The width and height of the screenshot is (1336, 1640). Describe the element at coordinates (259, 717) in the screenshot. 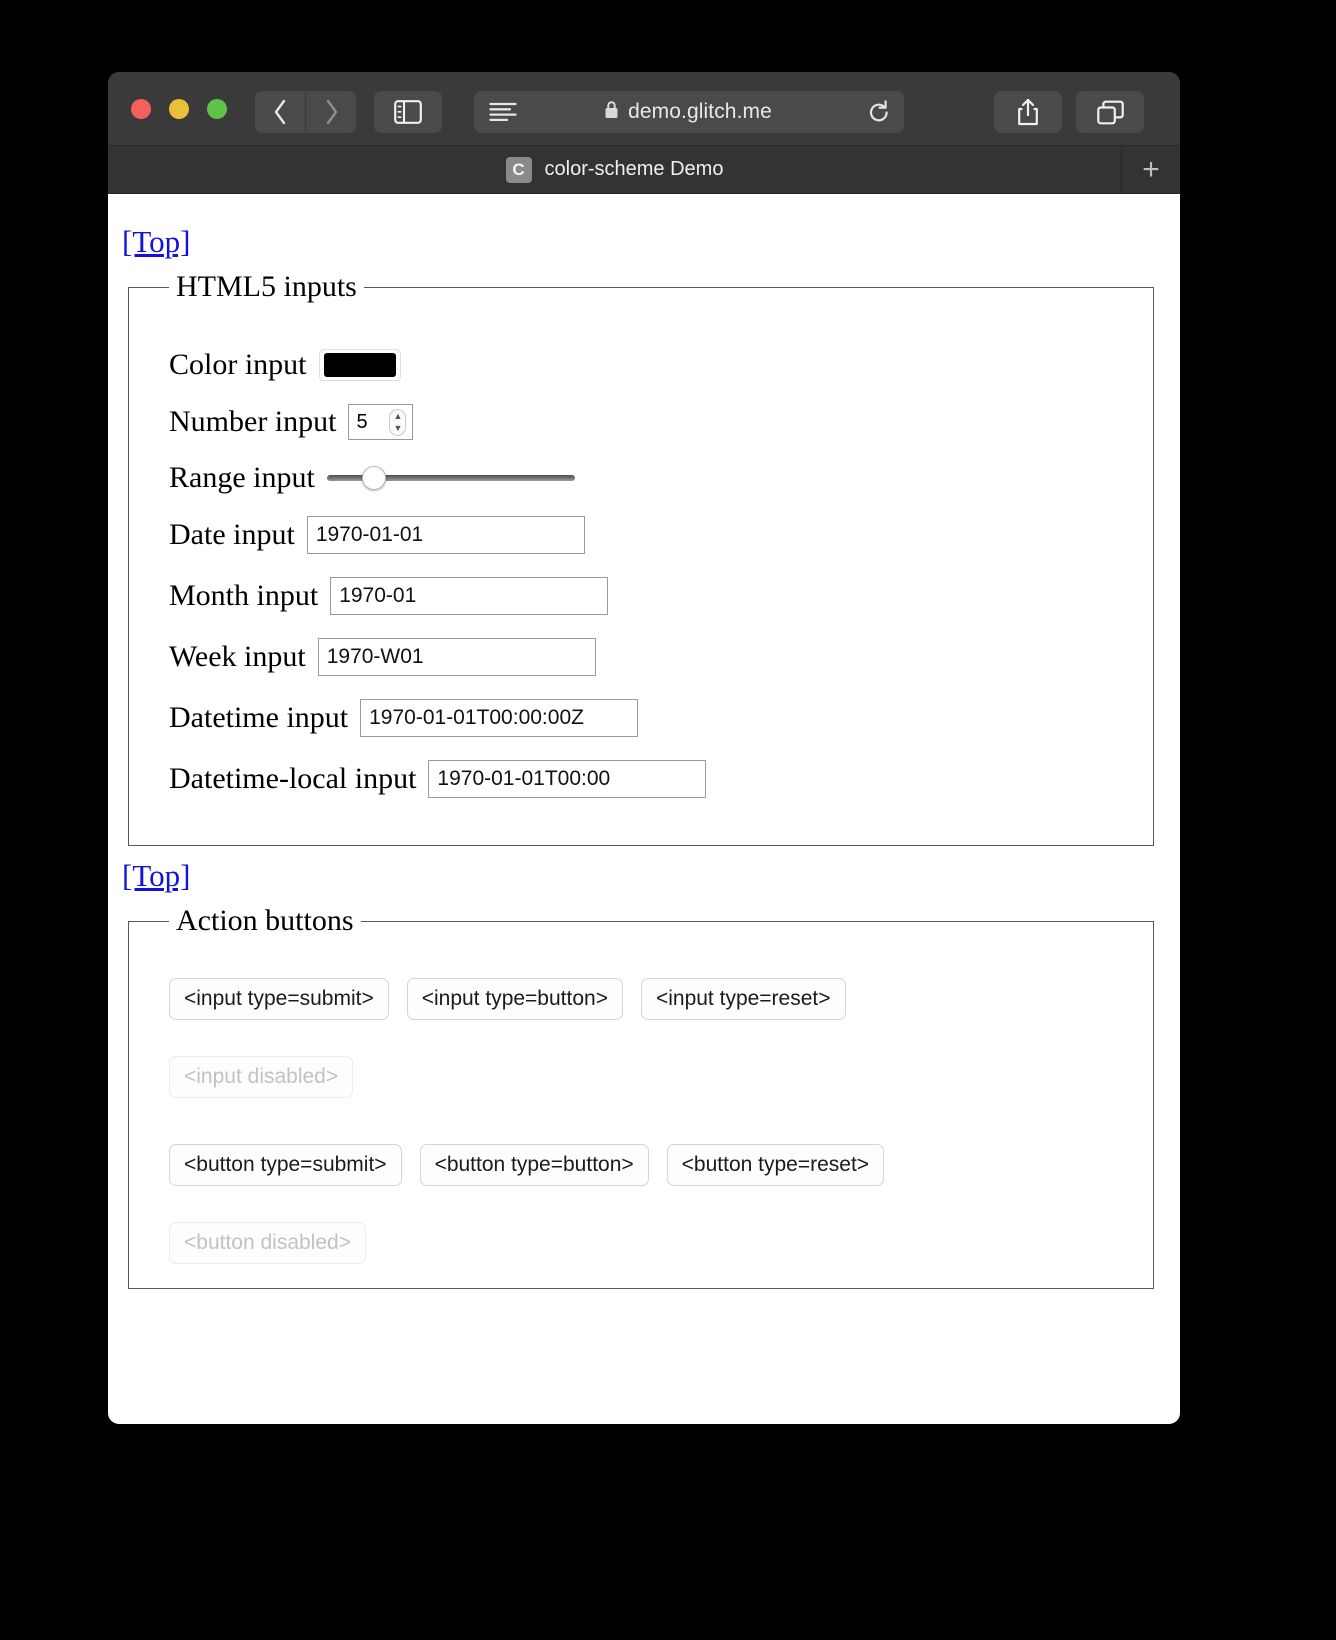

I see `field-label: Datetime input` at that location.